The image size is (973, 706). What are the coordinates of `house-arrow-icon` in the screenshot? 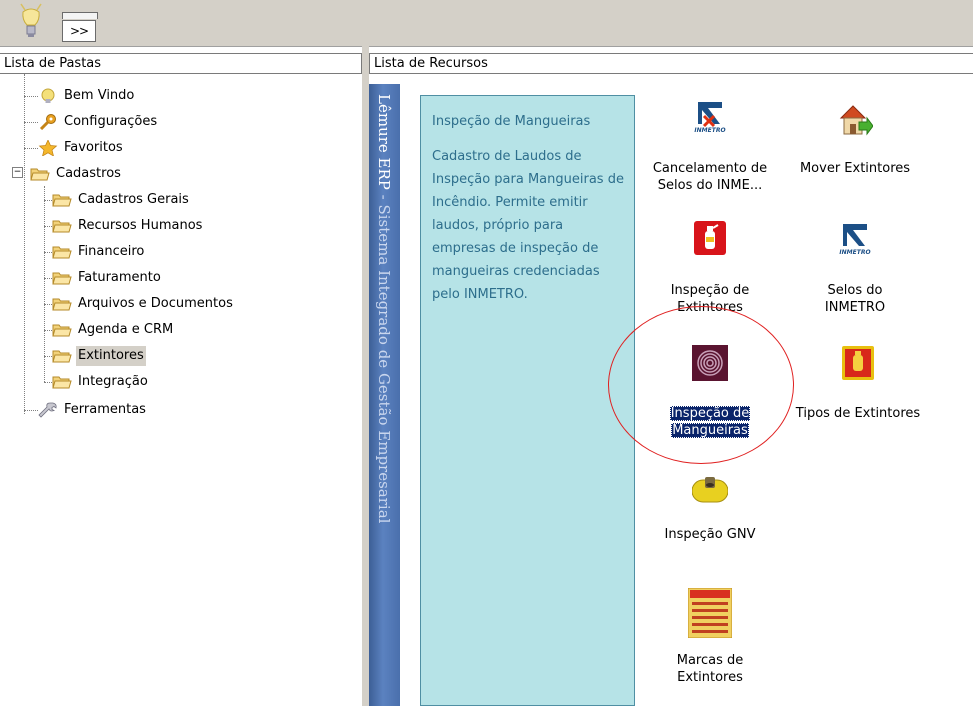 It's located at (856, 120).